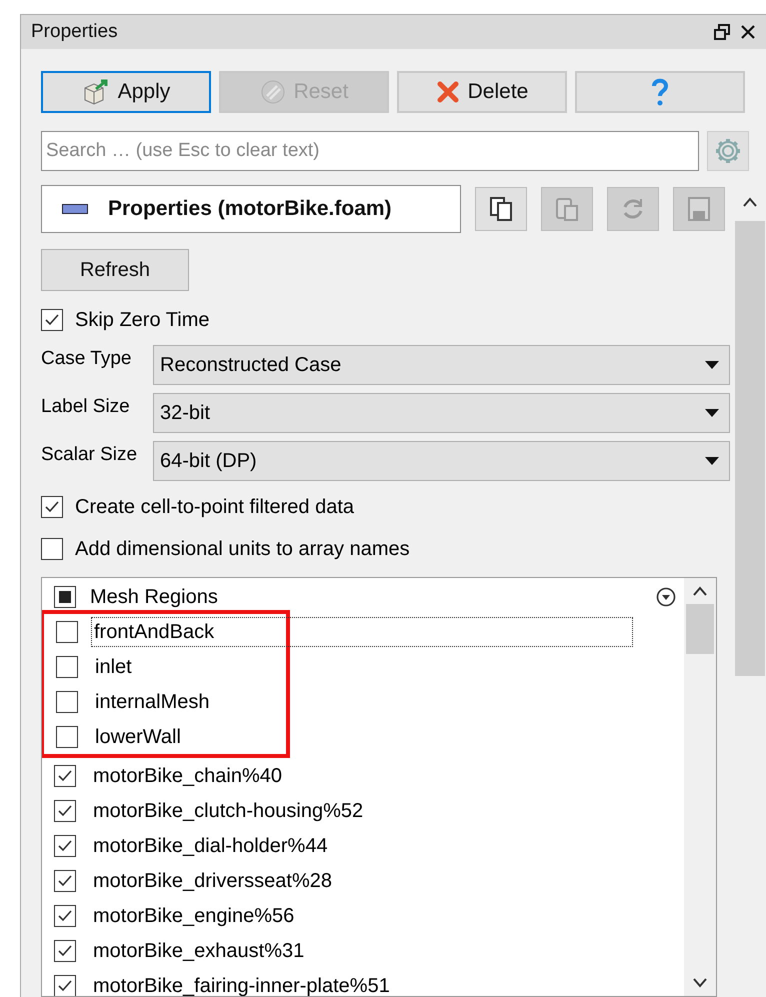  Describe the element at coordinates (482, 92) in the screenshot. I see `action-button: Delete` at that location.